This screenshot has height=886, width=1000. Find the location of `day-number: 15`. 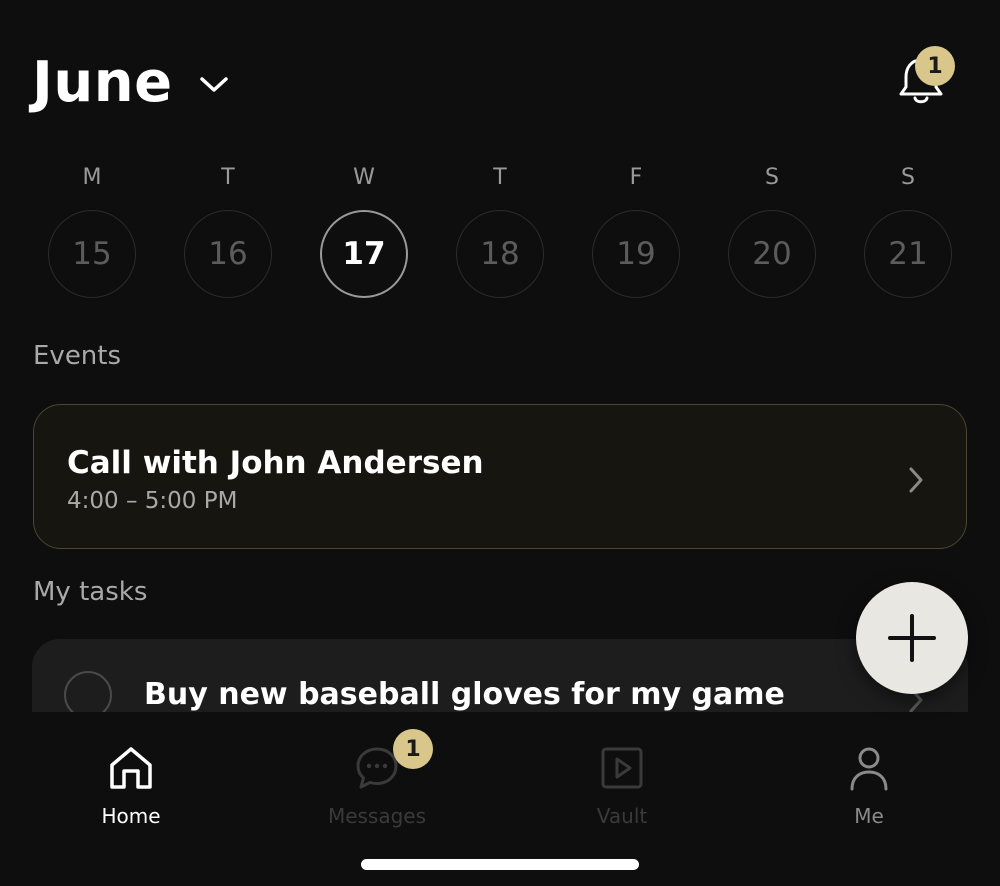

day-number: 15 is located at coordinates (92, 254).